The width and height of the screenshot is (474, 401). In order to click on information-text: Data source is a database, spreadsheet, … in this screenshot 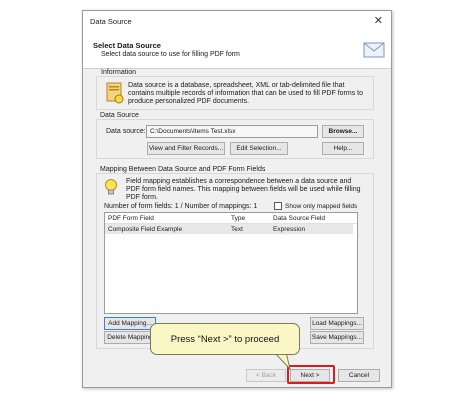, I will do `click(245, 93)`.